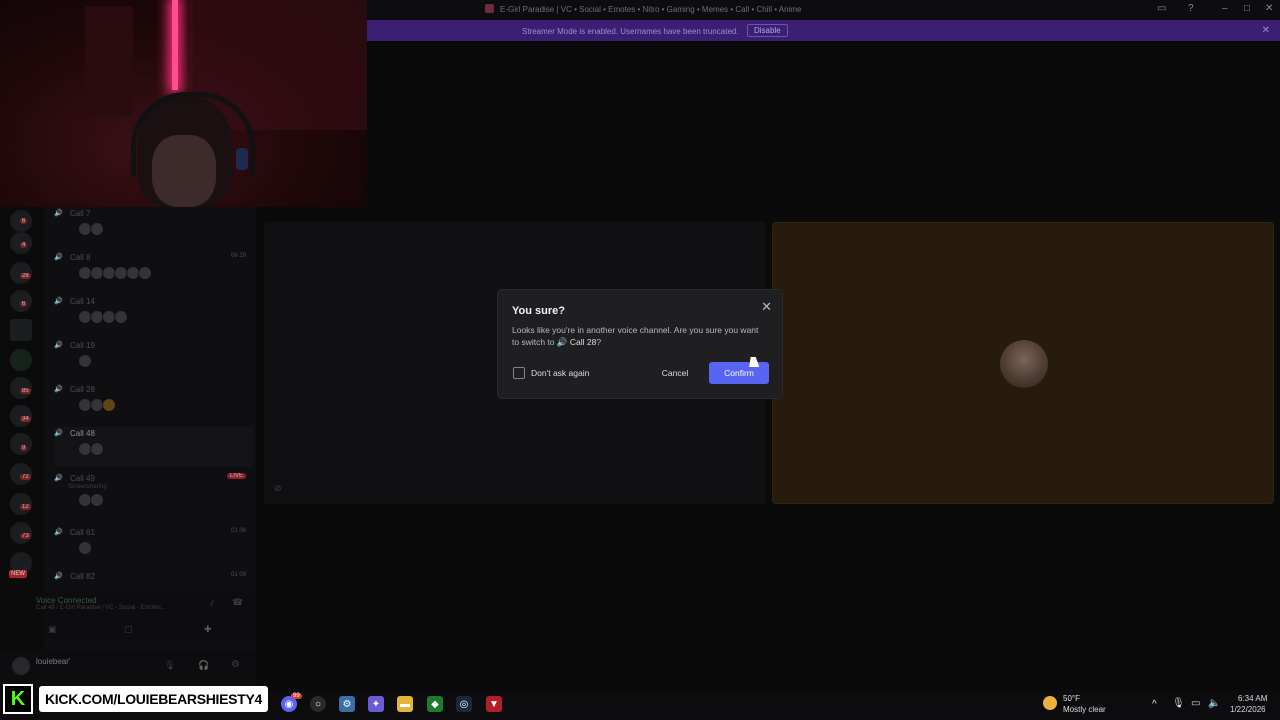  I want to click on file-explorer-icon: ▬, so click(405, 704).